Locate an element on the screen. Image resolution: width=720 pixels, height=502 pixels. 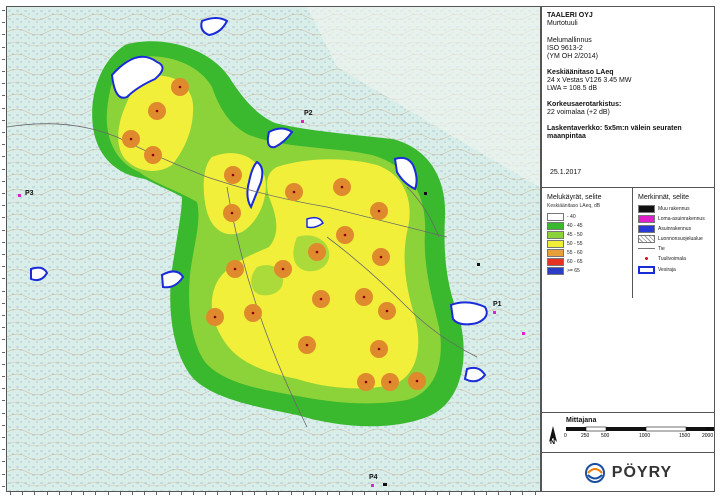
map-date: 25.1.2017 is located at coordinates (566, 172).